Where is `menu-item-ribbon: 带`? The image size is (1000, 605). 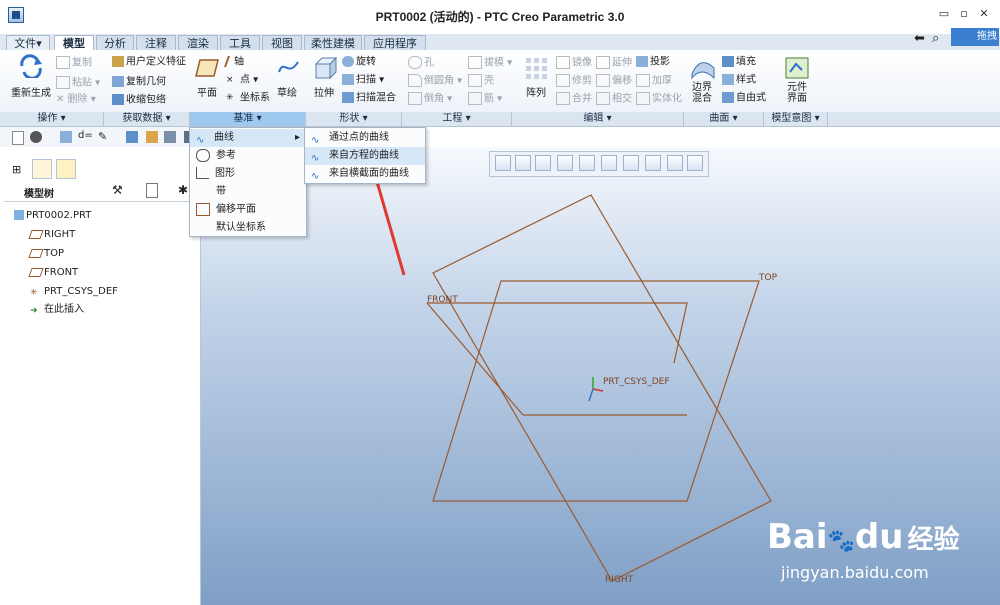 menu-item-ribbon: 带 is located at coordinates (248, 192).